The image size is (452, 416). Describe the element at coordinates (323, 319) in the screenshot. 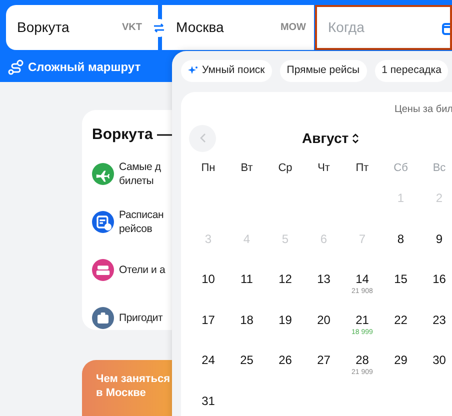

I see `calendar-day: 20` at that location.